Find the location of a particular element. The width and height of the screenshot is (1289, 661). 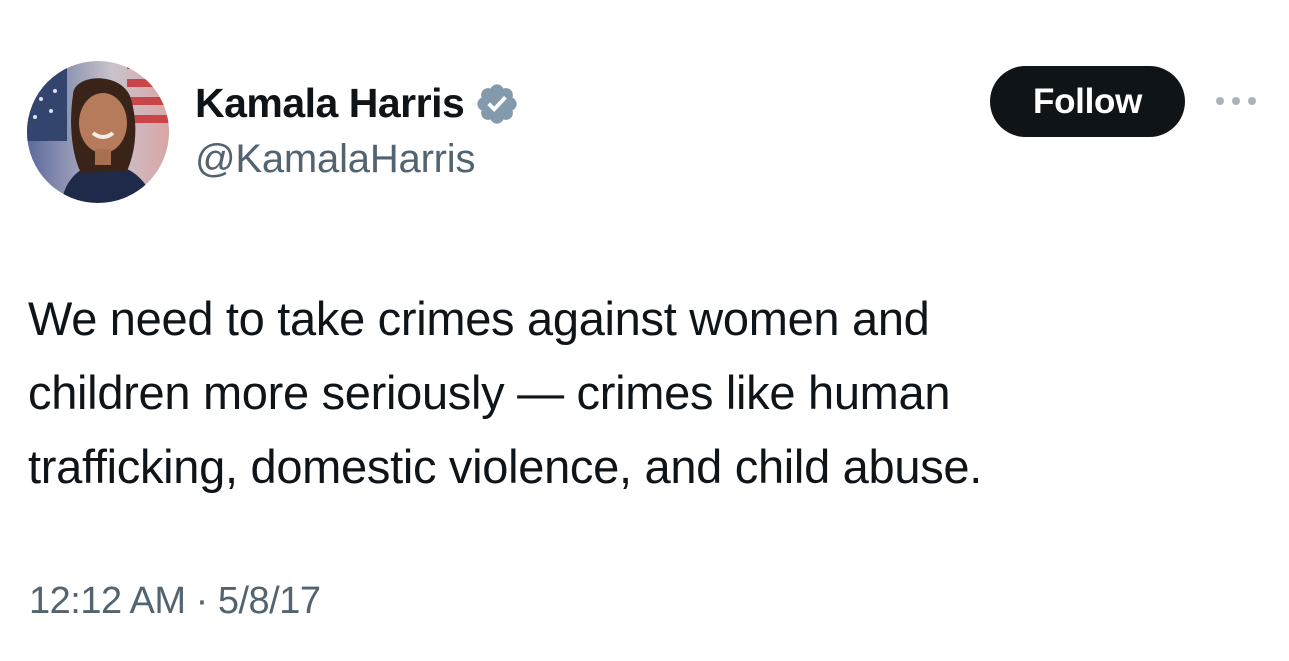

avatar is located at coordinates (98, 132).